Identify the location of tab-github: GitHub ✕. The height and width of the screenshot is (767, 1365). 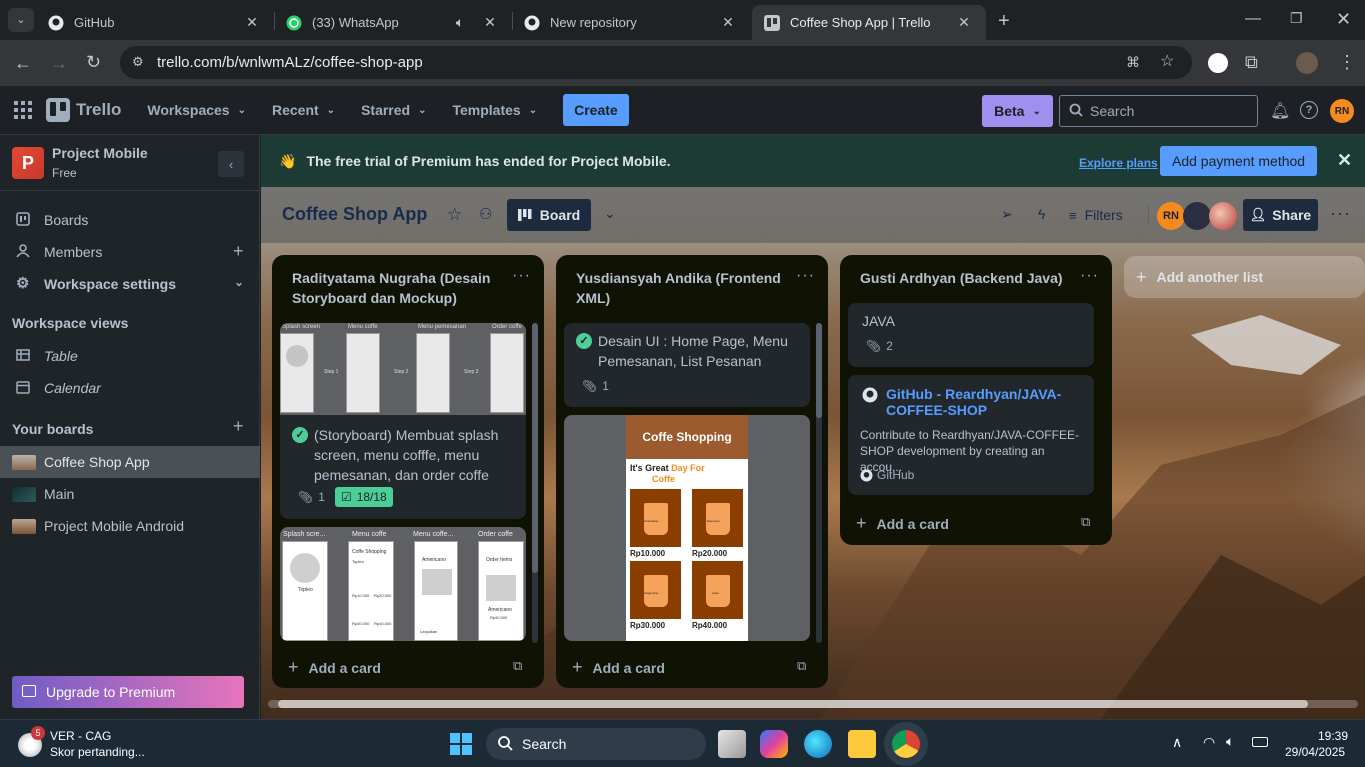
(155, 22).